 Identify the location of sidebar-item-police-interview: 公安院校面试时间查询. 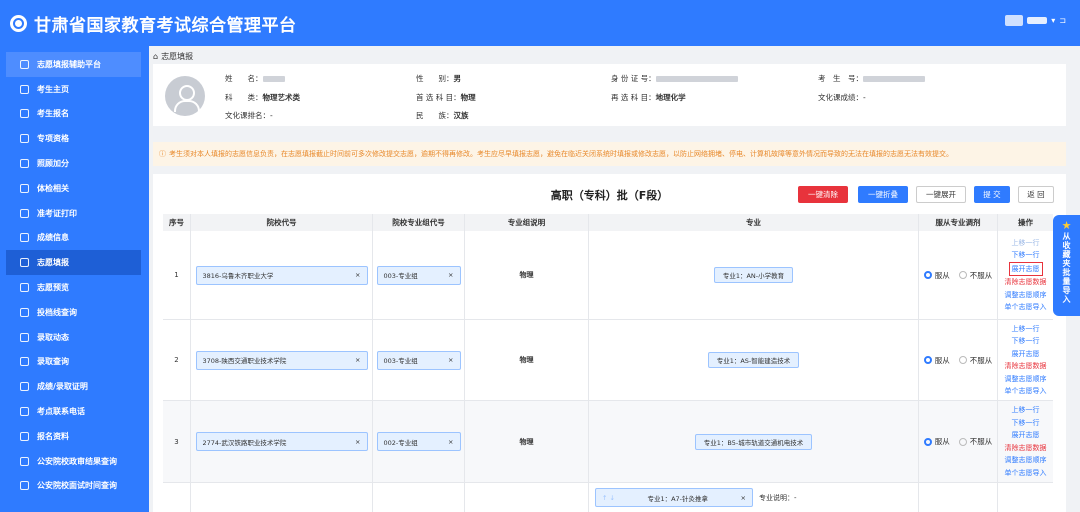
(73, 486).